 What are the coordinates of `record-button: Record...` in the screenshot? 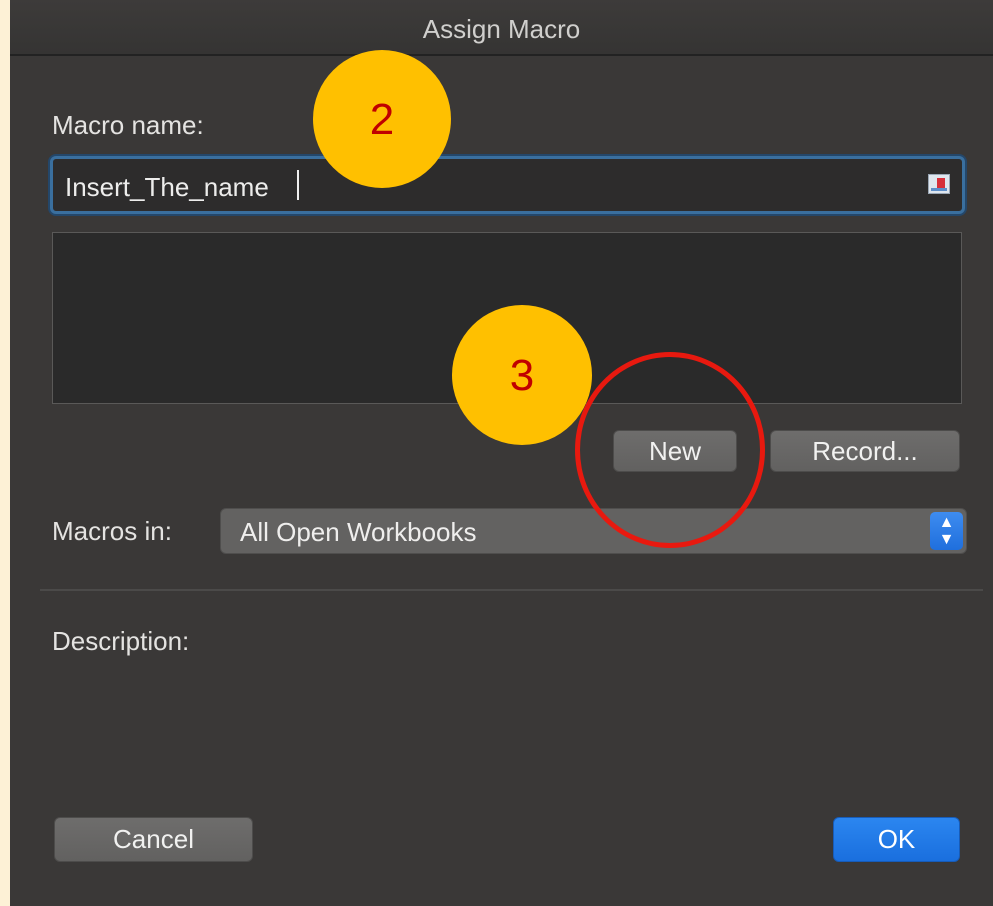 It's located at (865, 451).